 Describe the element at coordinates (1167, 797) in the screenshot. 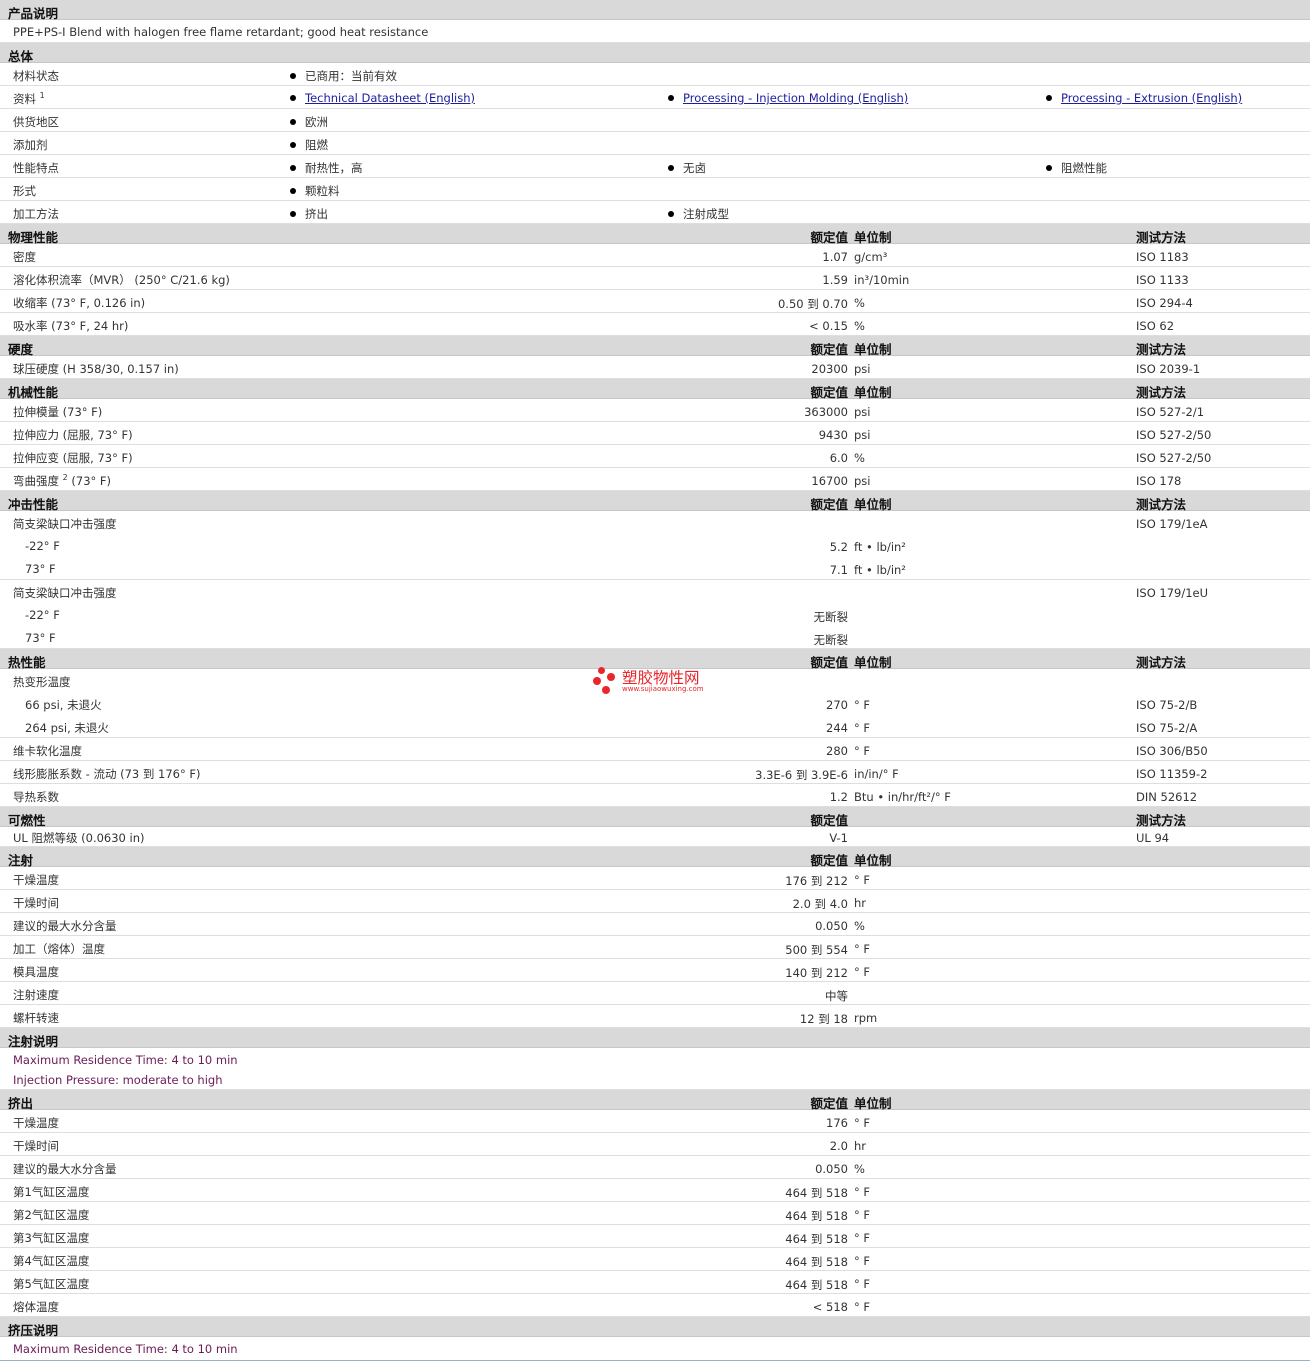

I see `row-method: DIN 52612` at that location.